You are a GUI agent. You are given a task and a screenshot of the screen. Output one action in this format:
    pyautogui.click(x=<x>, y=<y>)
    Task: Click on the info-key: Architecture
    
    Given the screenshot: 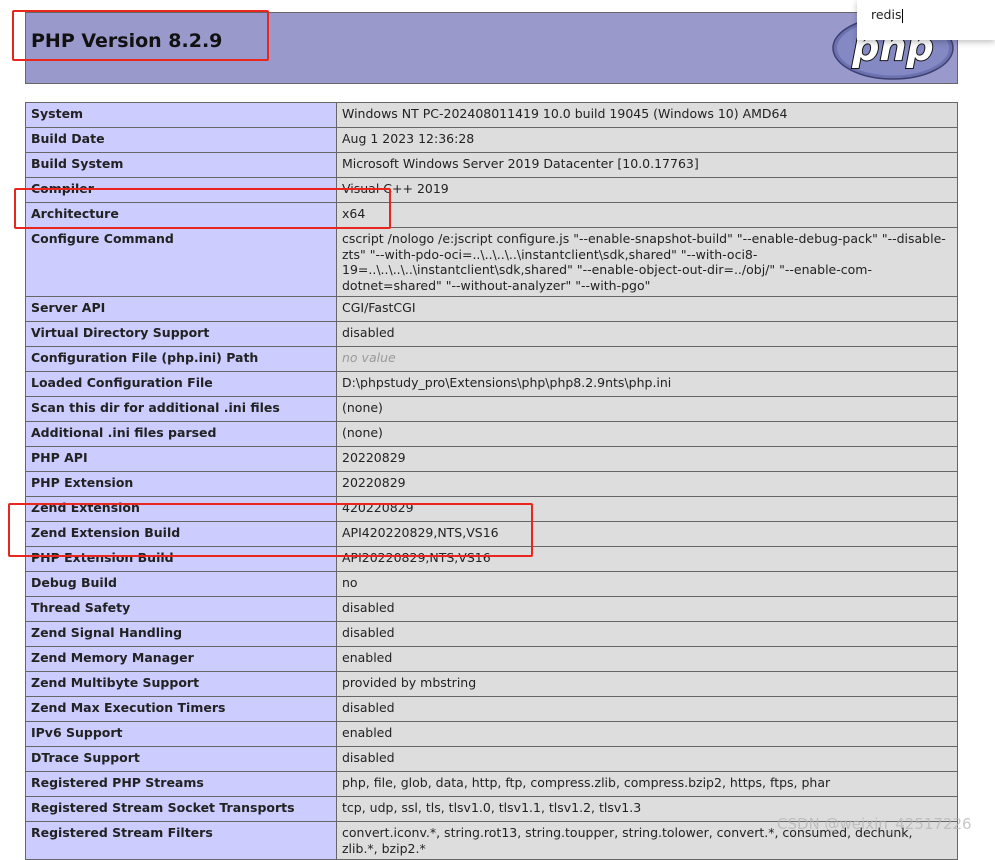 What is the action you would take?
    pyautogui.click(x=181, y=215)
    